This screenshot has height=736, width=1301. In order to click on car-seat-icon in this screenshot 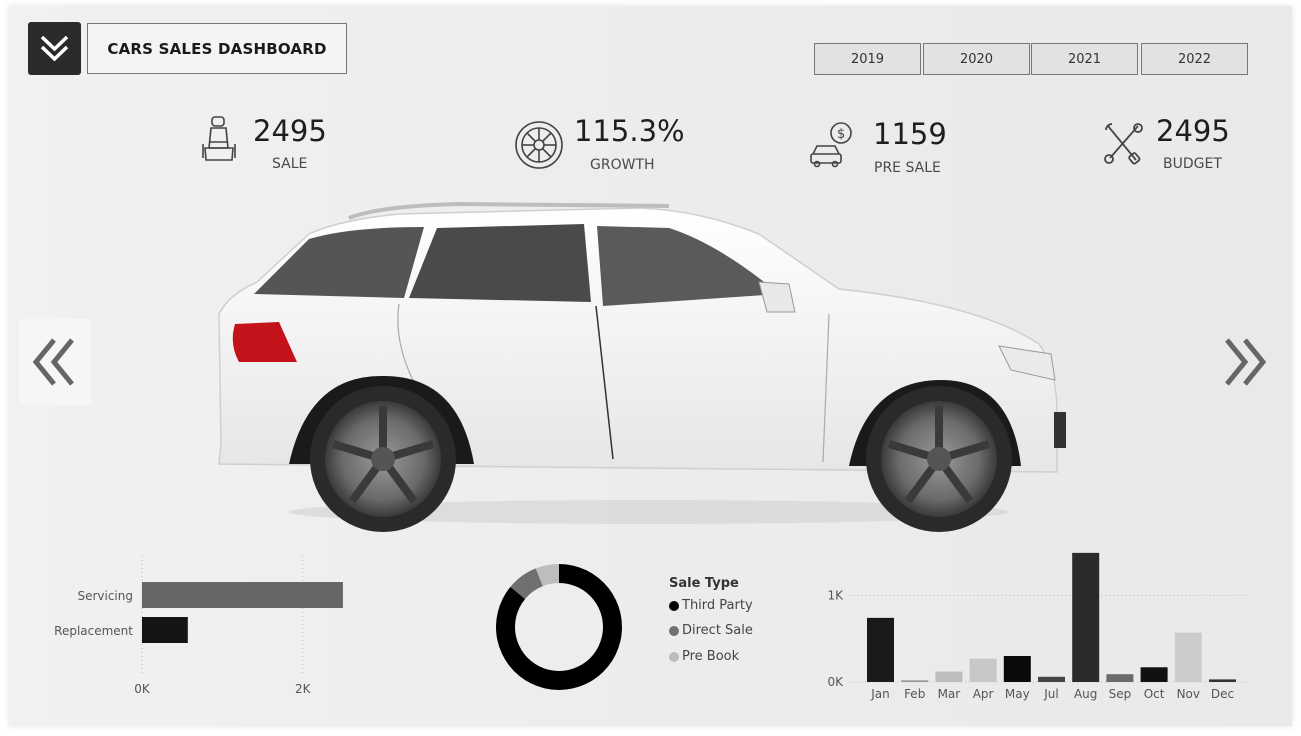, I will do `click(219, 138)`.